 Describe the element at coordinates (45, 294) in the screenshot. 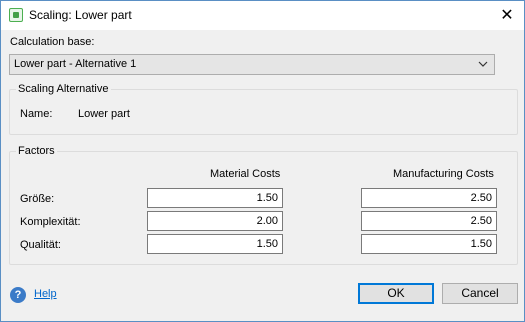

I see `help-link: Help` at that location.